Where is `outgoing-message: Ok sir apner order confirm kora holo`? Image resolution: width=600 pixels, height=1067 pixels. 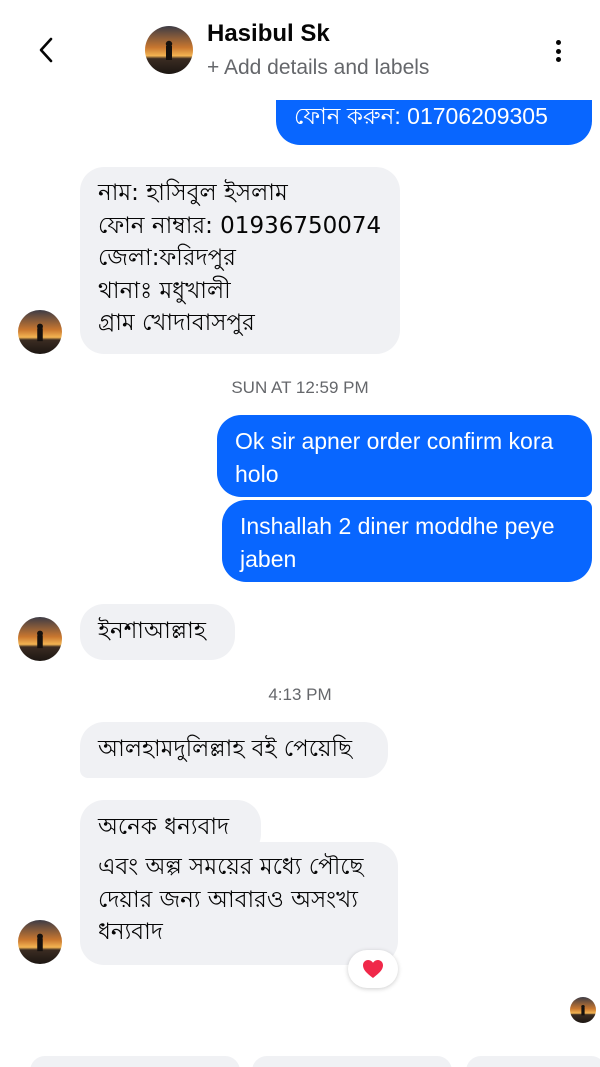 outgoing-message: Ok sir apner order confirm kora holo is located at coordinates (404, 456).